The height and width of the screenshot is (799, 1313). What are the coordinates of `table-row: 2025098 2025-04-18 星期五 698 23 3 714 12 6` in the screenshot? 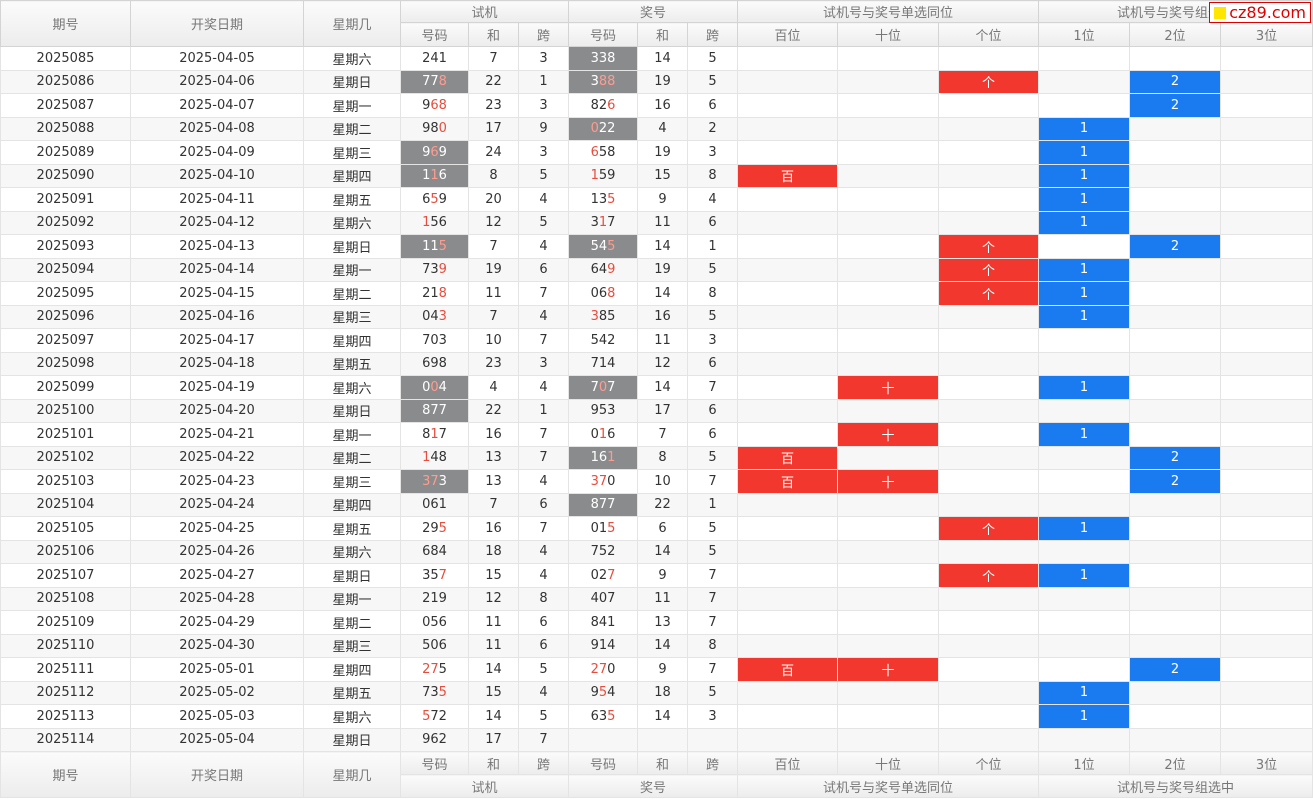 It's located at (656, 363).